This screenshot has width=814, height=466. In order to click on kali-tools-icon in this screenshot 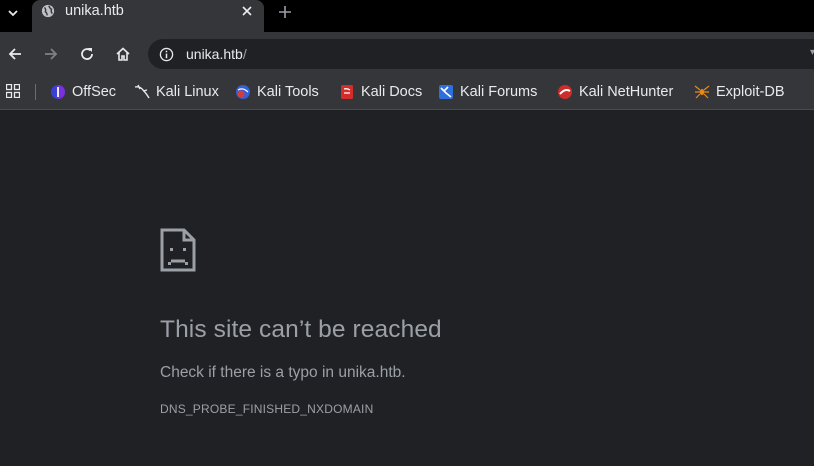, I will do `click(243, 92)`.